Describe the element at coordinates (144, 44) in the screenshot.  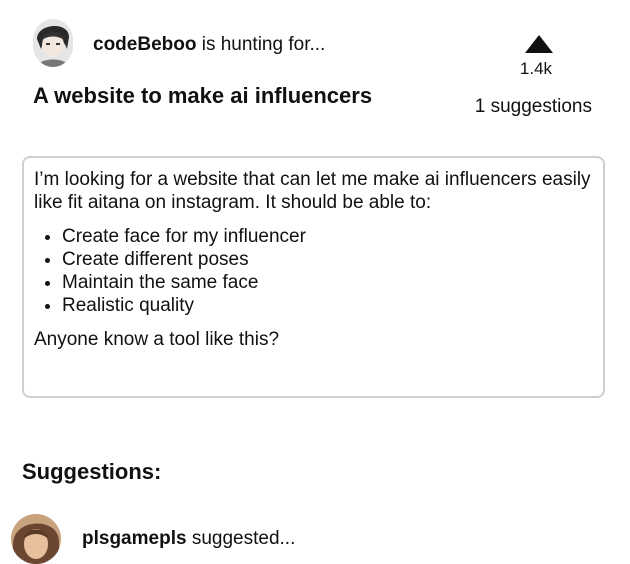
I see `author-username: codeBeboo` at that location.